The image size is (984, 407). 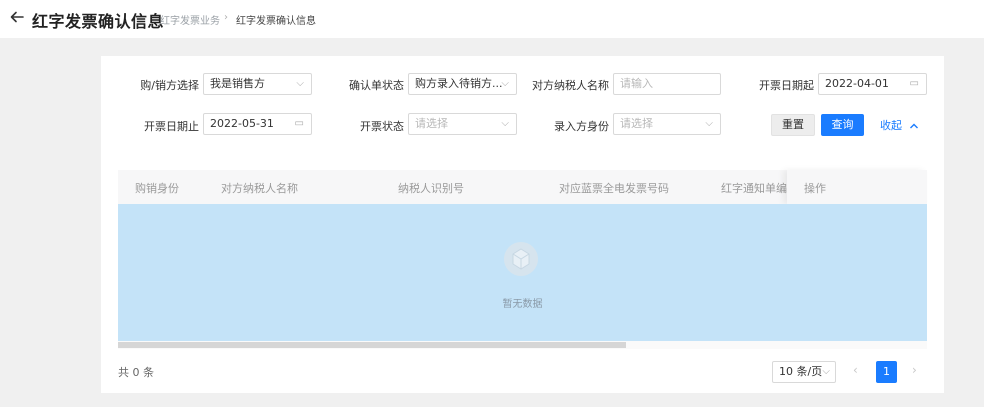 I want to click on issue-date-end-picker: 2022-05-31 ▭, so click(x=257, y=124).